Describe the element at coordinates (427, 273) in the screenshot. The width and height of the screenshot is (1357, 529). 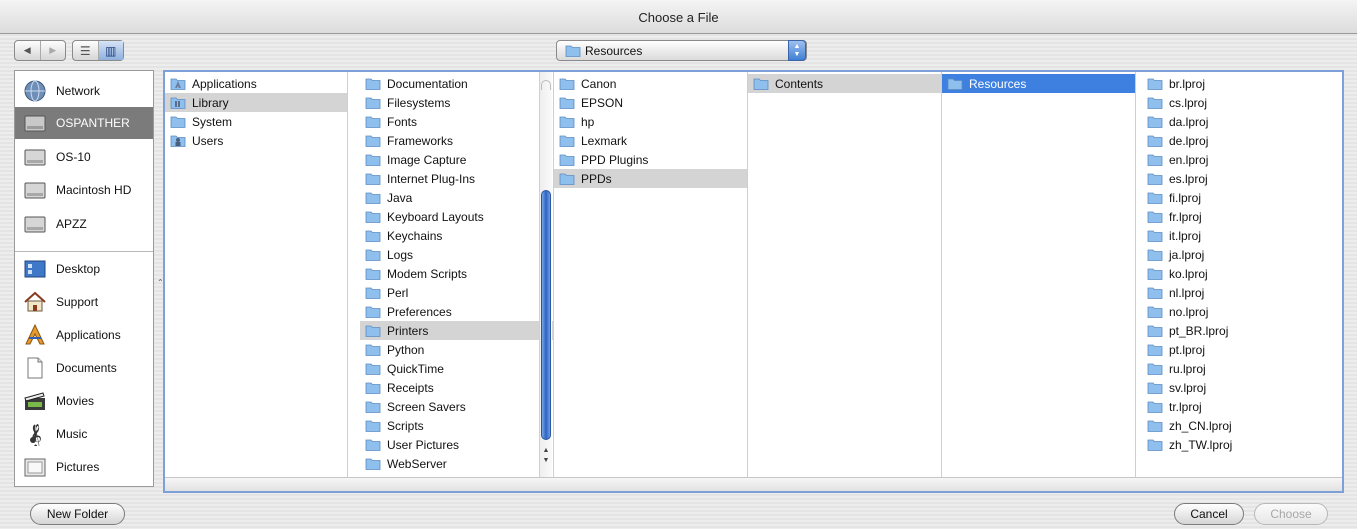
I see `browser-item-label: Modem Scripts` at that location.